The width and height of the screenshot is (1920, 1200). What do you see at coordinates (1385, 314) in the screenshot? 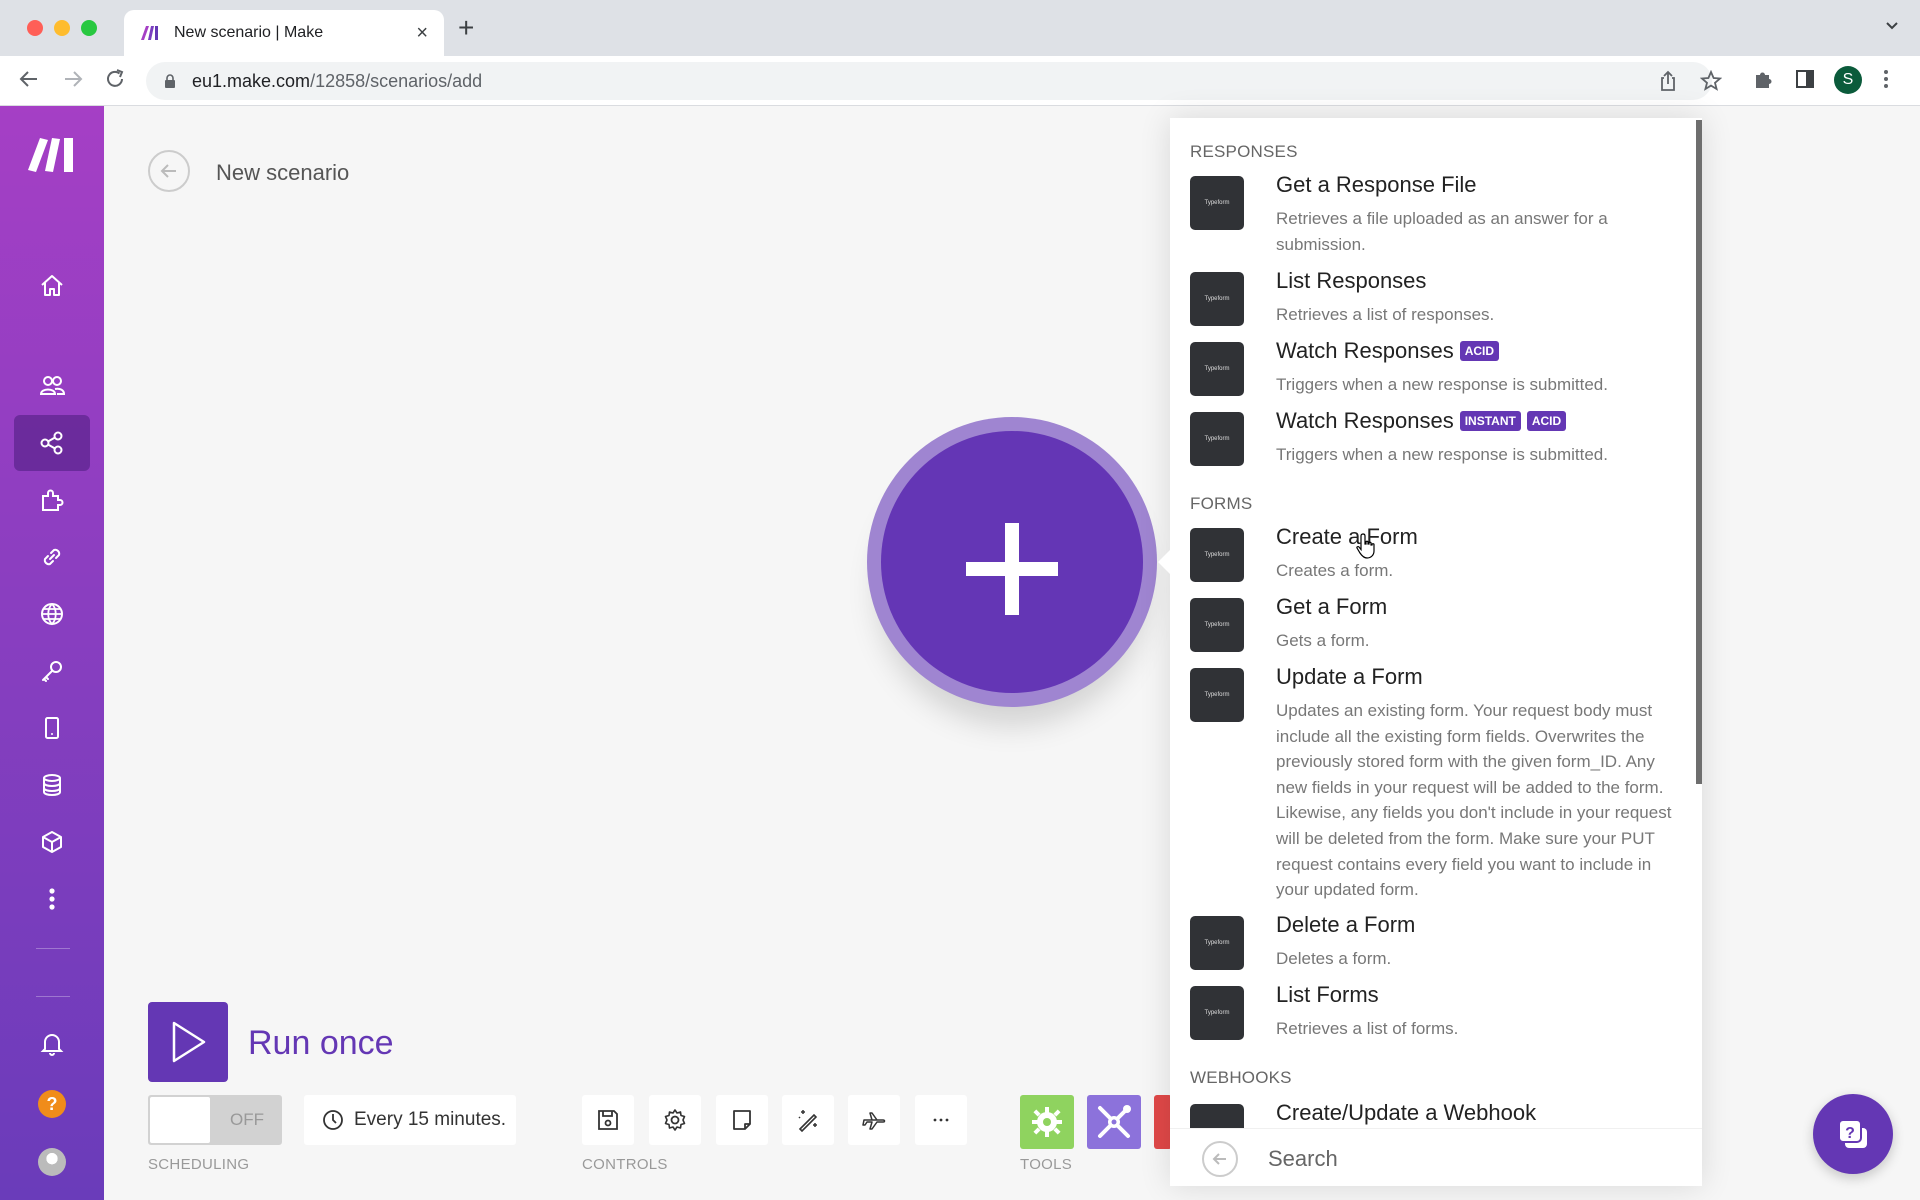
I see `module-description: Retrieves a list of responses.` at bounding box center [1385, 314].